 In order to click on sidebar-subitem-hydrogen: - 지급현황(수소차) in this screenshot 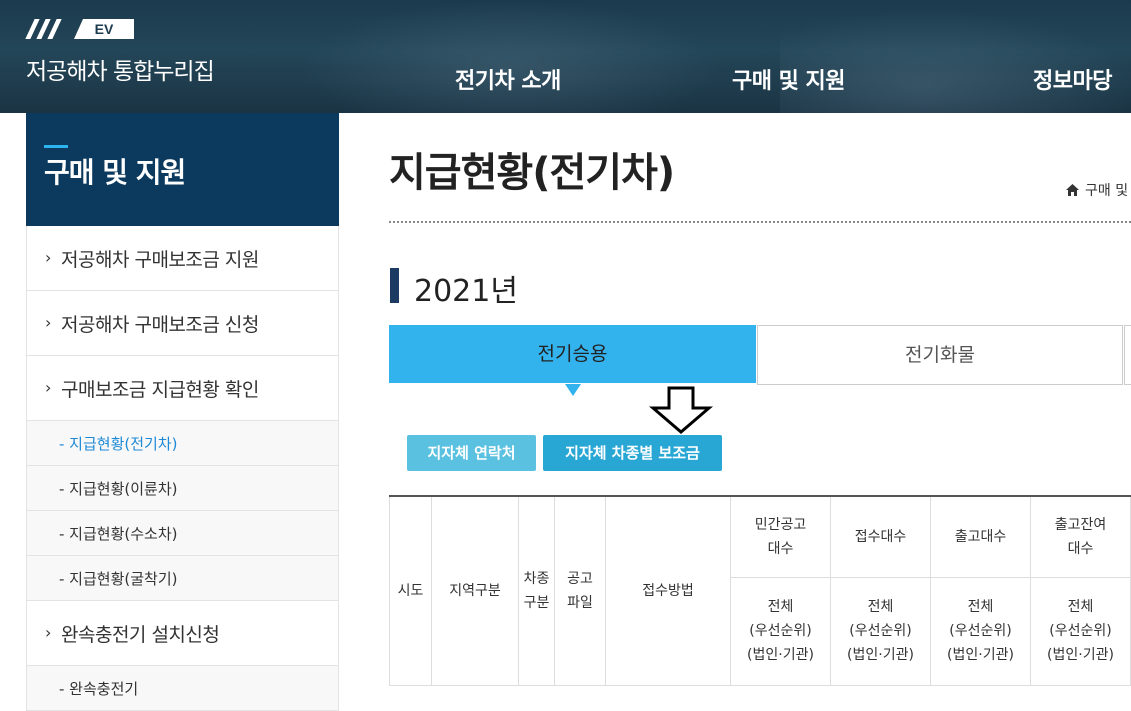, I will do `click(182, 533)`.